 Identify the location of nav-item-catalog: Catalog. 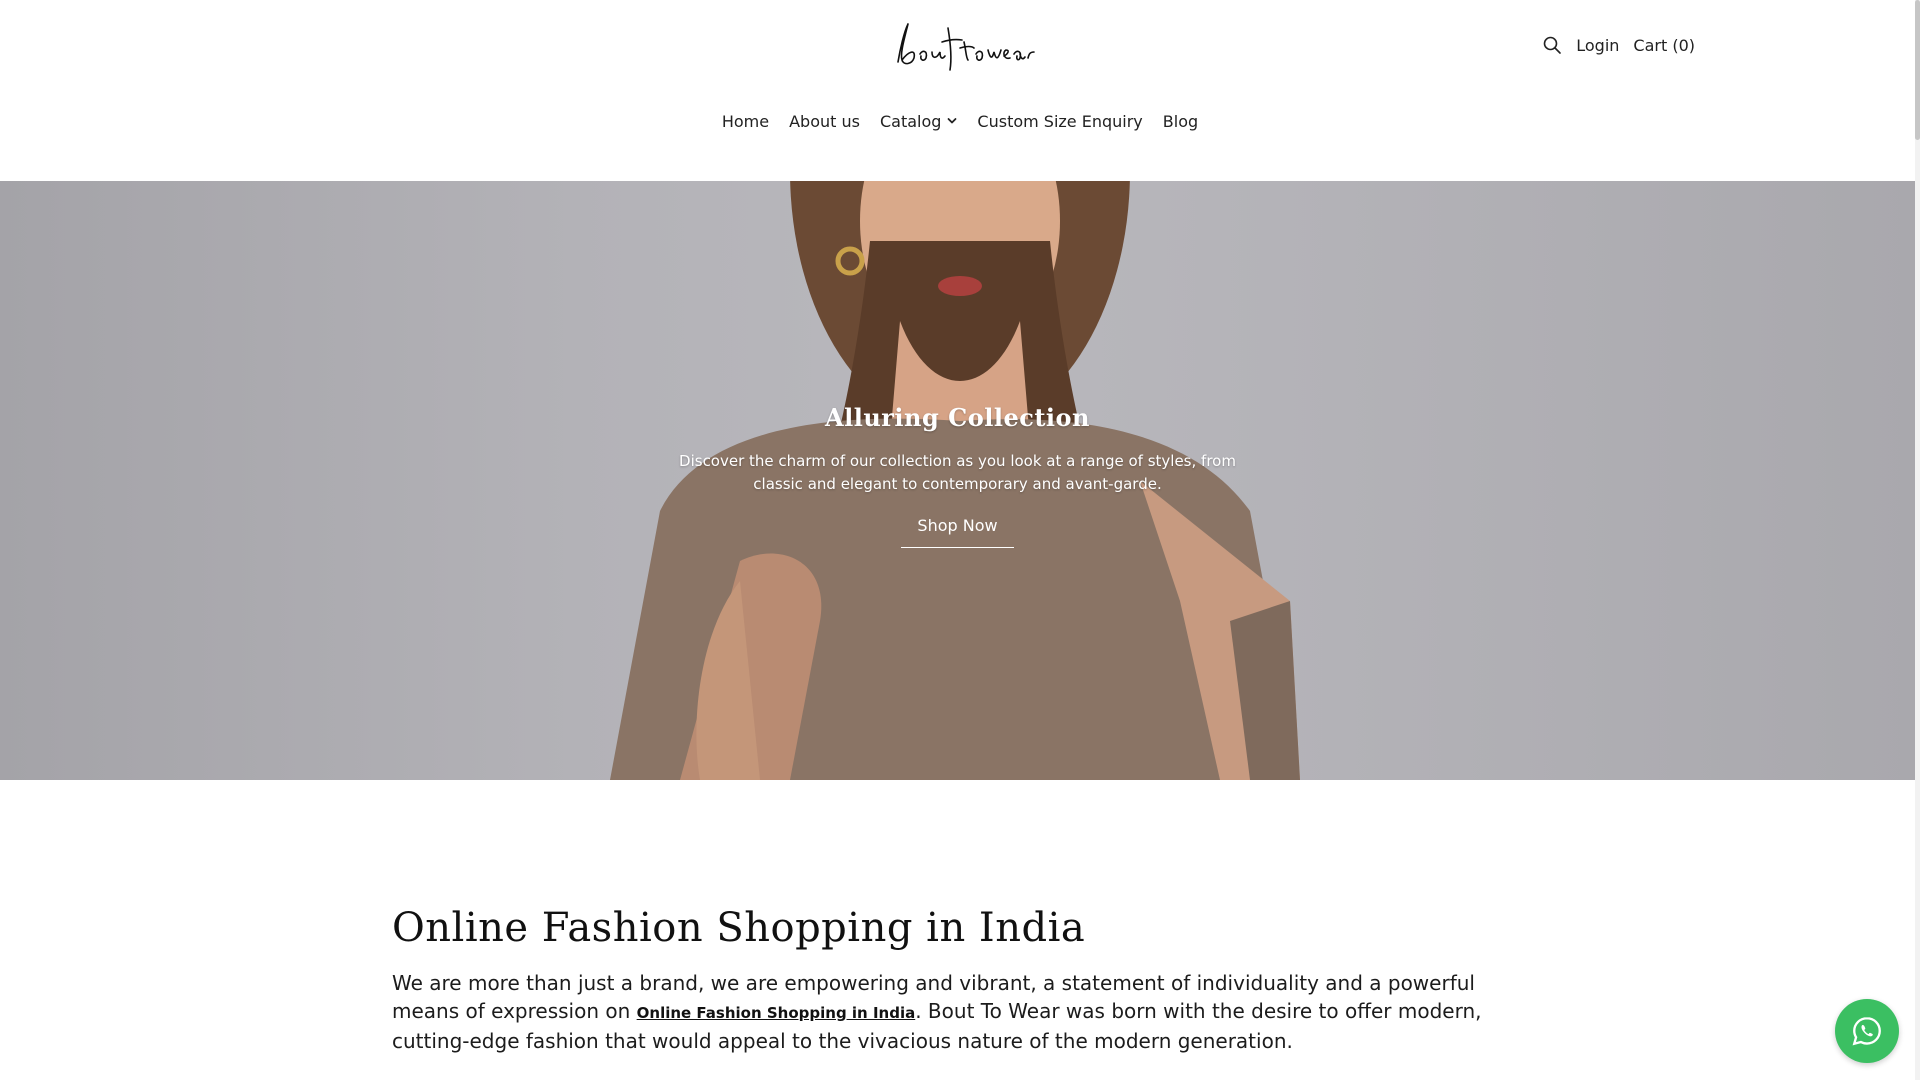
(918, 121).